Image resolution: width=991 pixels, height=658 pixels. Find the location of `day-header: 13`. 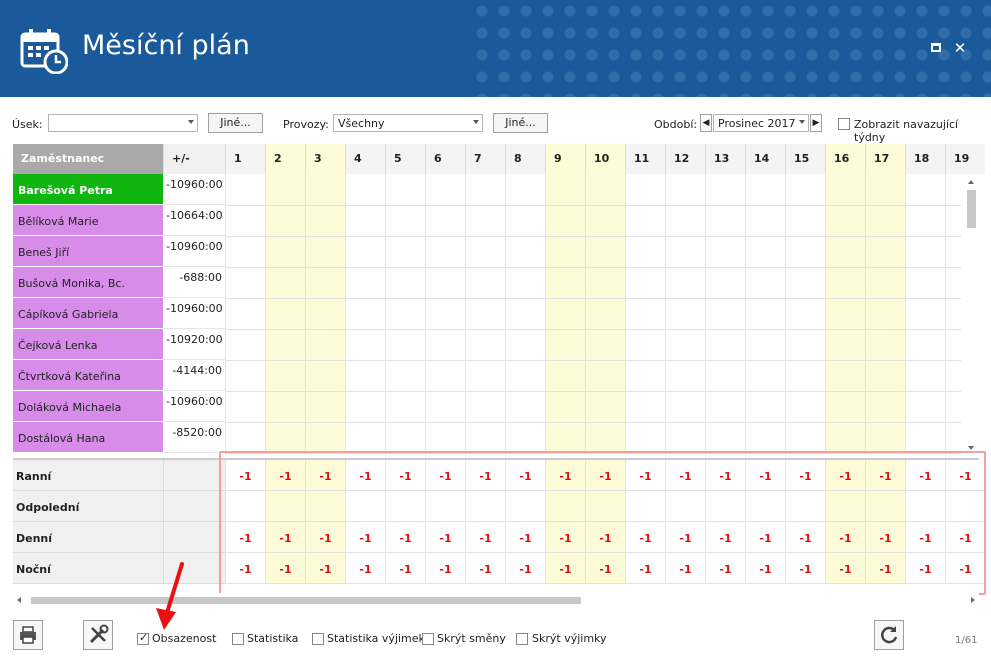

day-header: 13 is located at coordinates (725, 159).